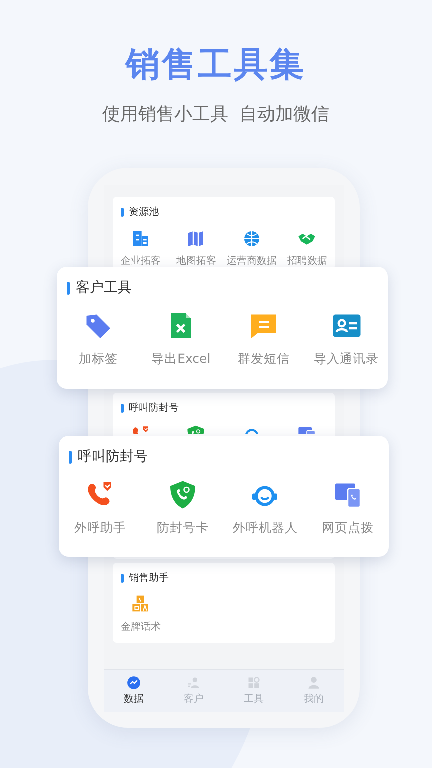  What do you see at coordinates (134, 683) in the screenshot?
I see `chart-icon` at bounding box center [134, 683].